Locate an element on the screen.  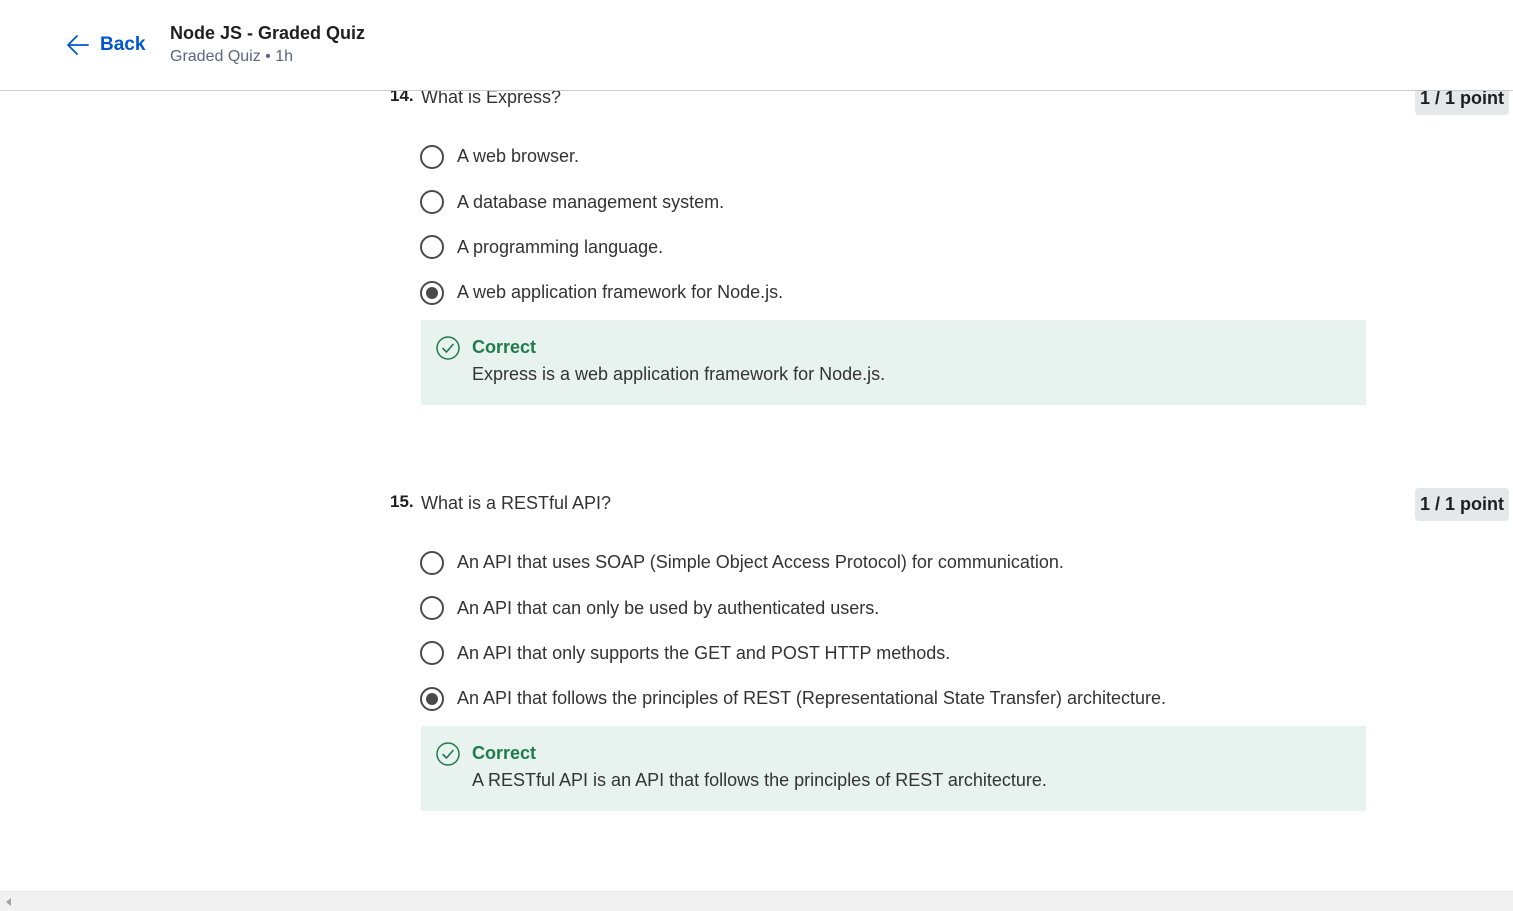
back-button: Back is located at coordinates (105, 45).